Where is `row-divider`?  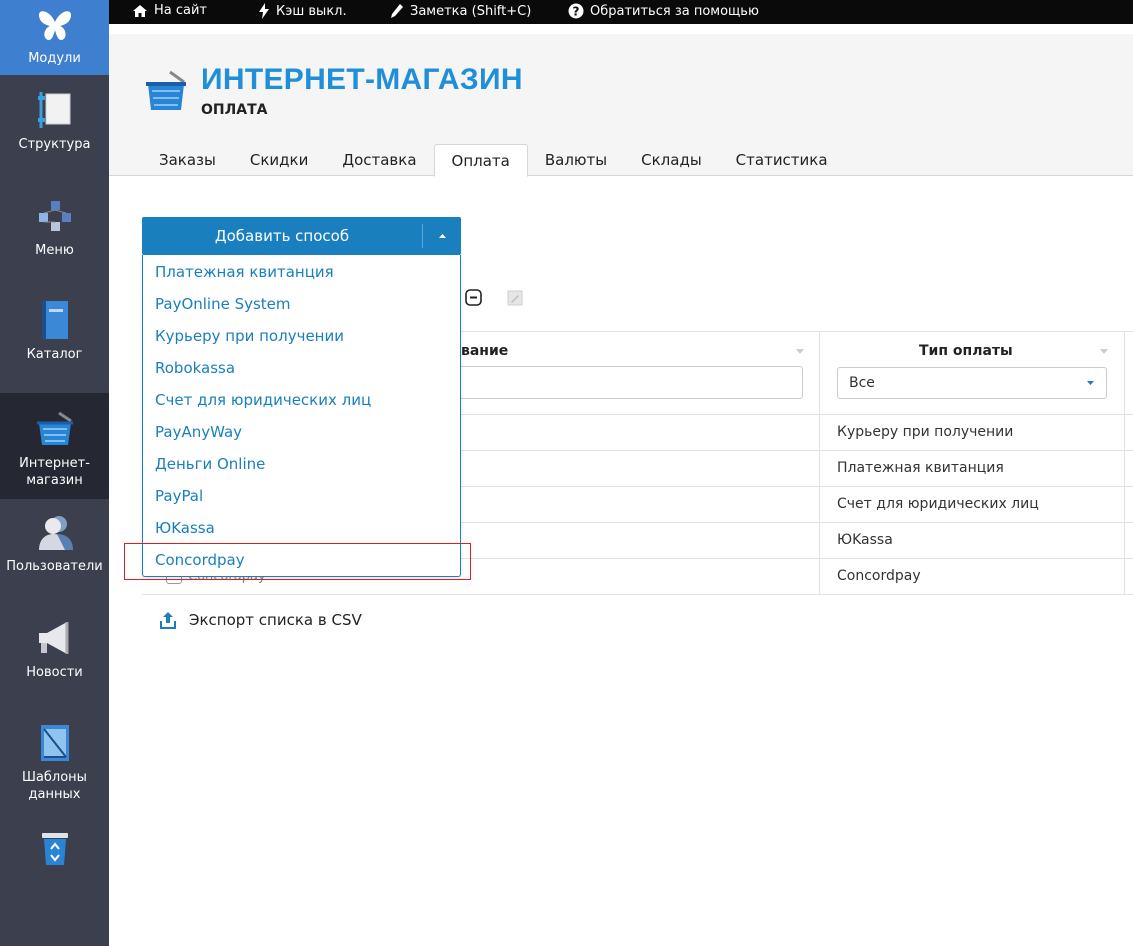
row-divider is located at coordinates (637, 594).